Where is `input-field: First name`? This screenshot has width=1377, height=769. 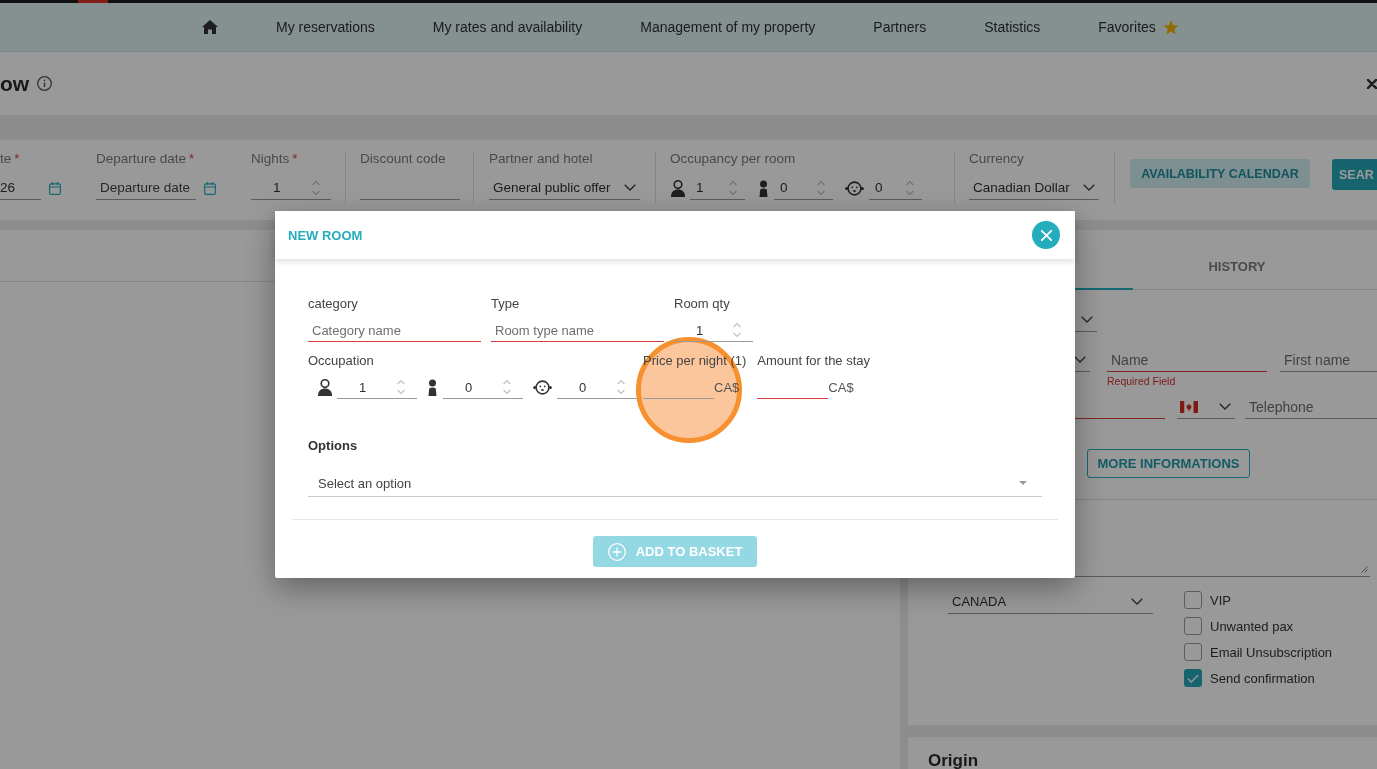
input-field: First name is located at coordinates (1328, 360).